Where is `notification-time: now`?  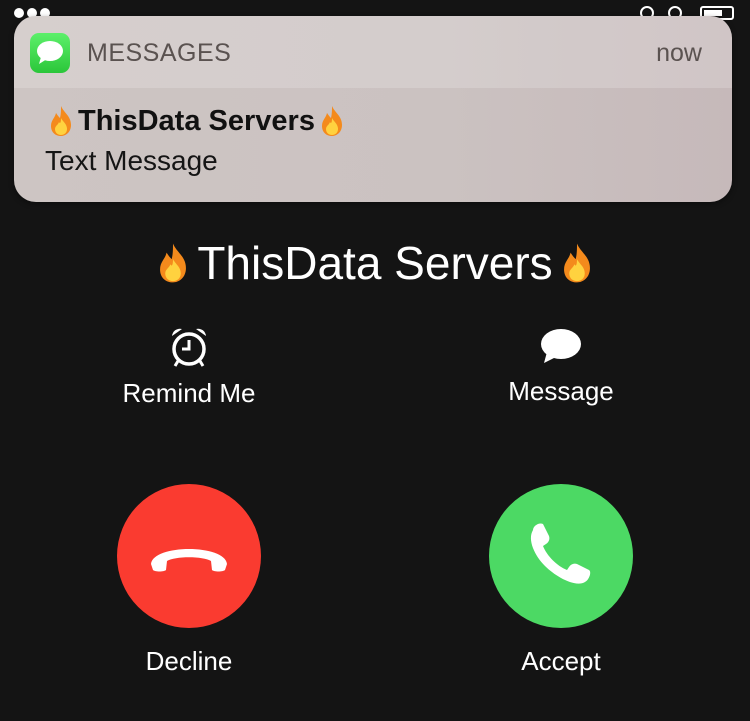 notification-time: now is located at coordinates (679, 53).